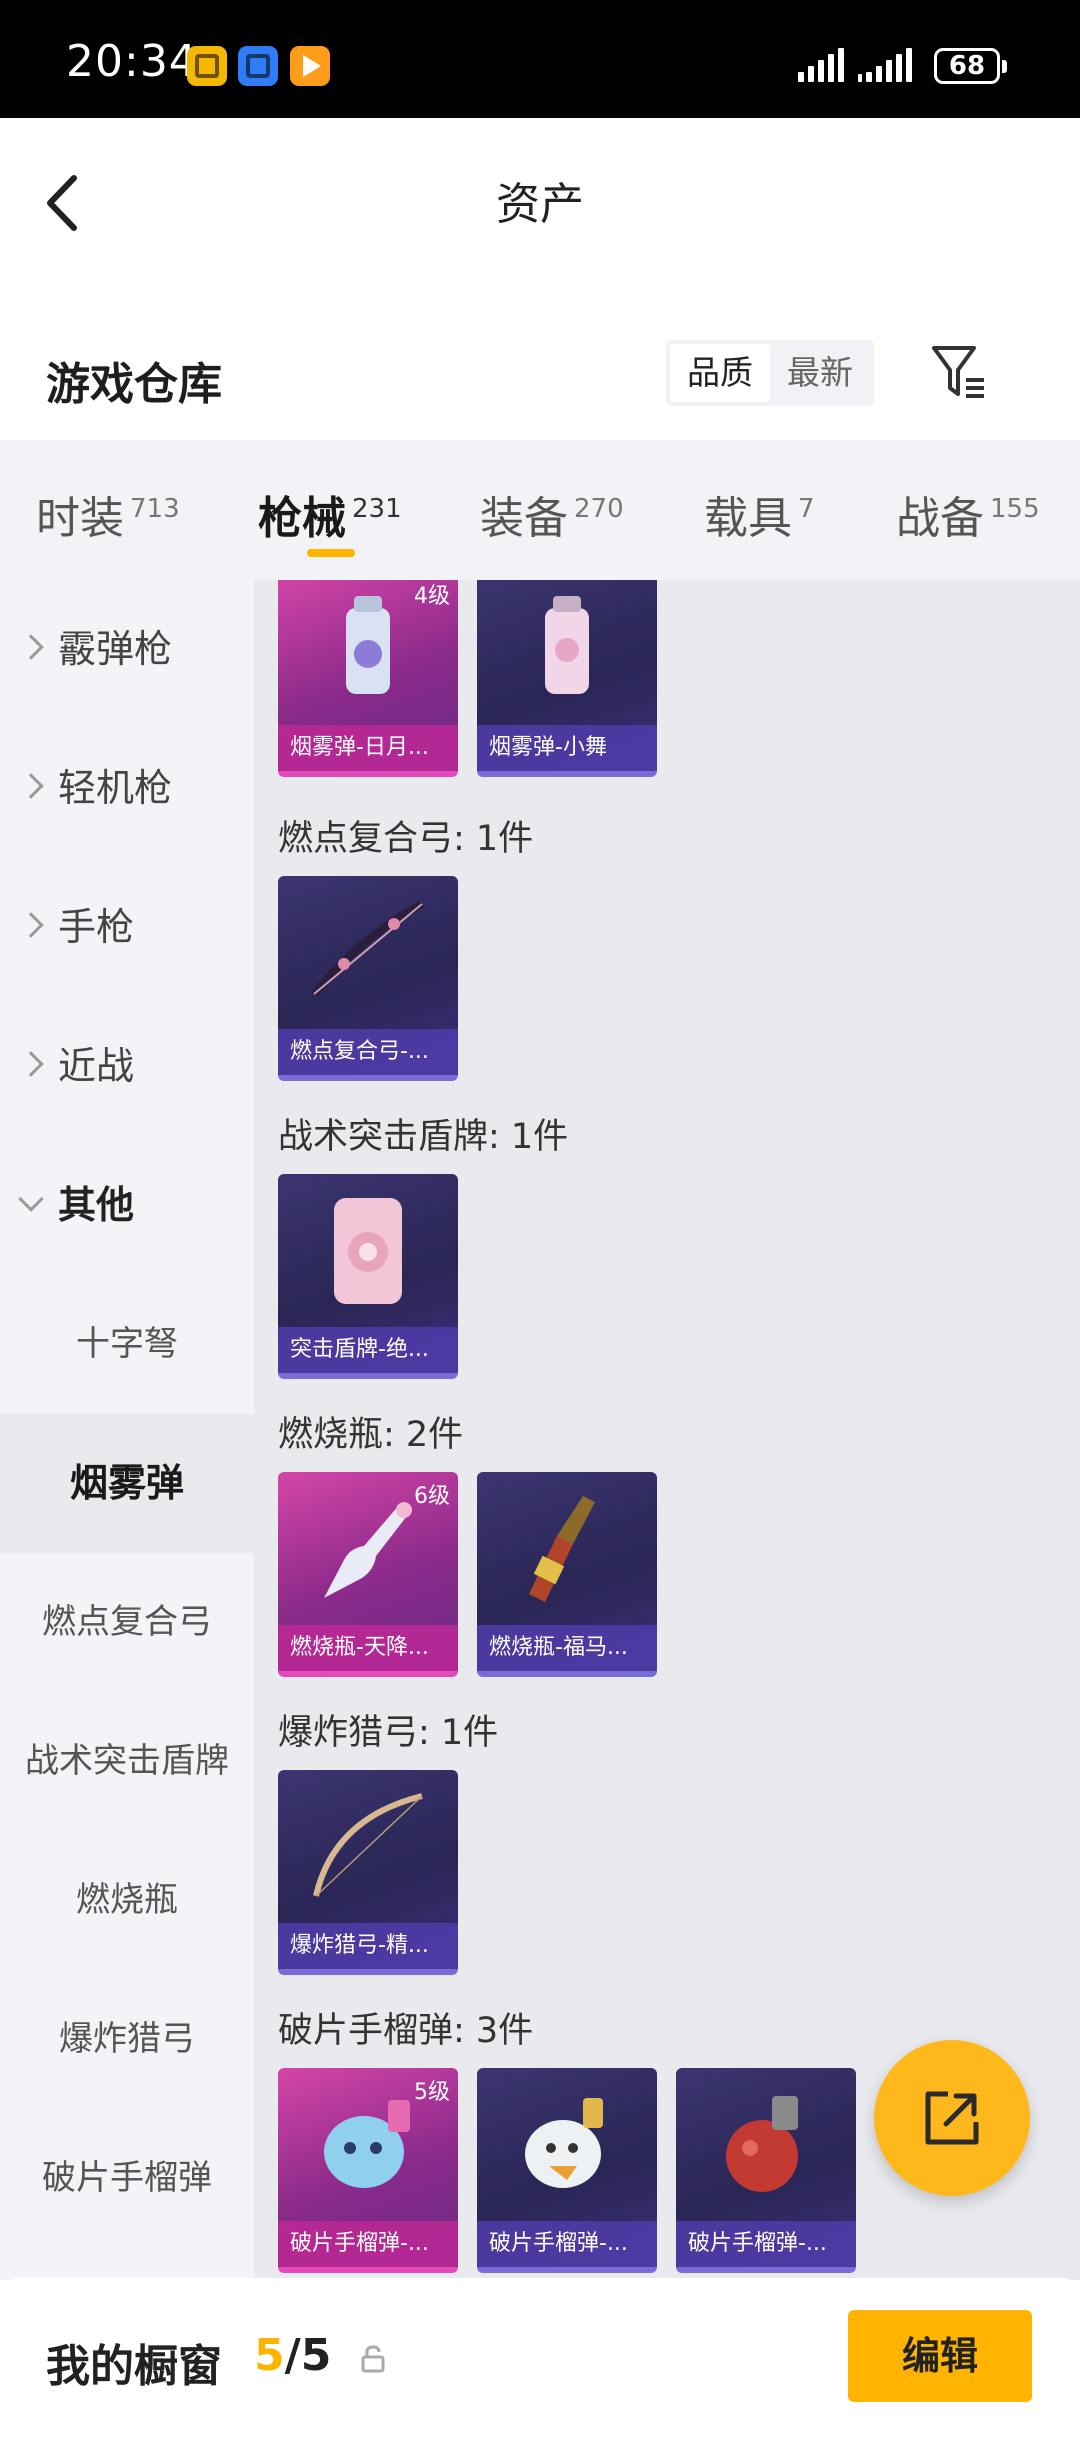  I want to click on bottom-bar: 我的橱窗 5/5 编辑, so click(540, 2358).